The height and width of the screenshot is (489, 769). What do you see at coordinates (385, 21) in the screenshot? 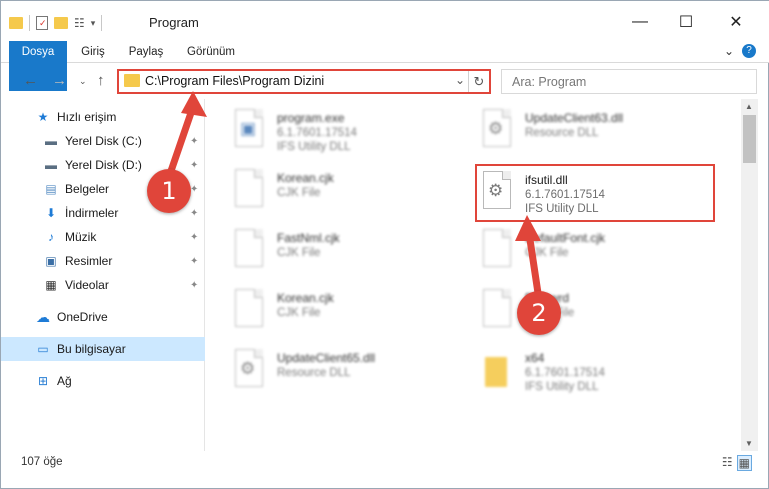
I see `title-bar: ✓ ☷ ▾ Program — ☐ ✕` at bounding box center [385, 21].